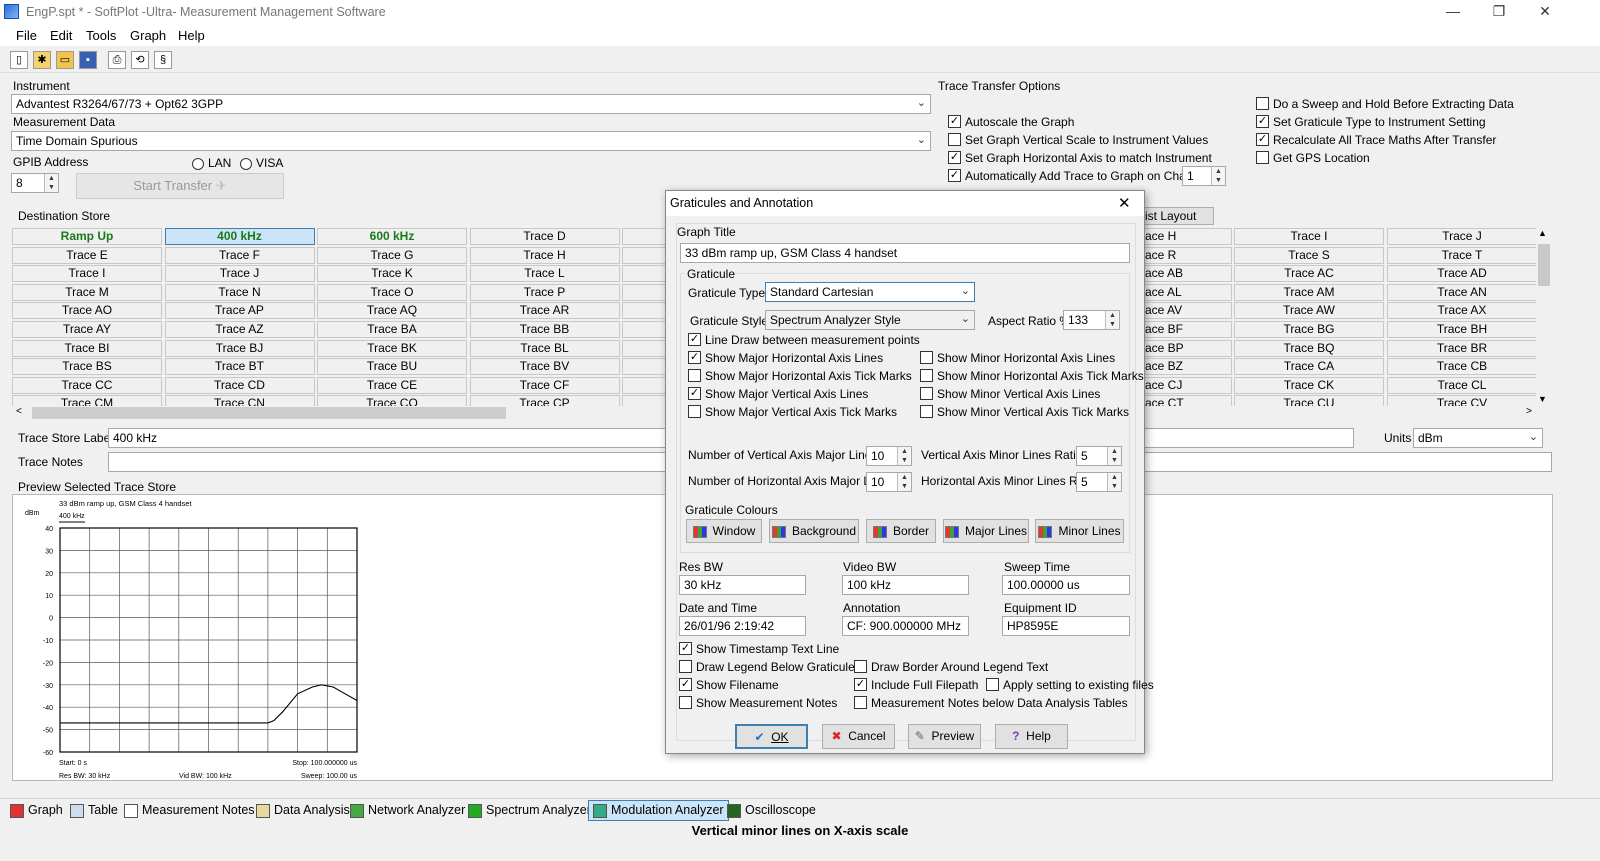 This screenshot has width=1600, height=861. I want to click on check-minor-horiz-lines: Show Minor Horizontal Axis Lines, so click(1032, 359).